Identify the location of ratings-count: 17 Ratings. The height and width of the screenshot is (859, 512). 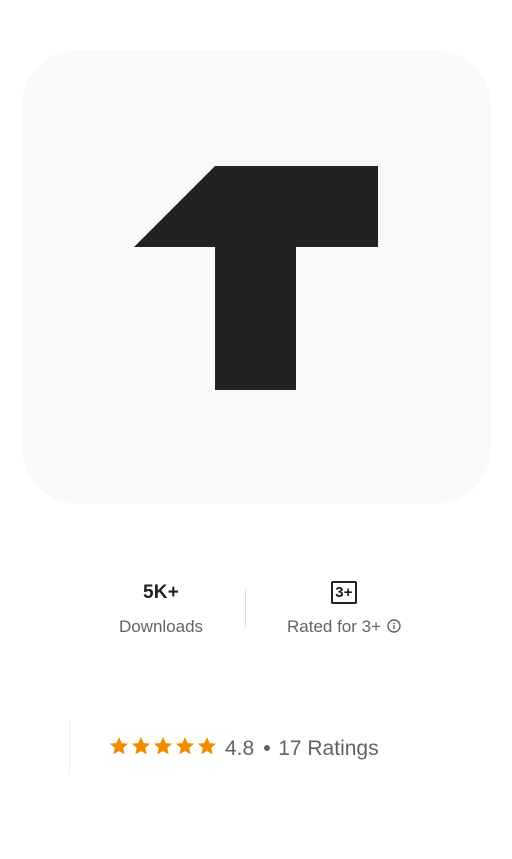
(328, 748).